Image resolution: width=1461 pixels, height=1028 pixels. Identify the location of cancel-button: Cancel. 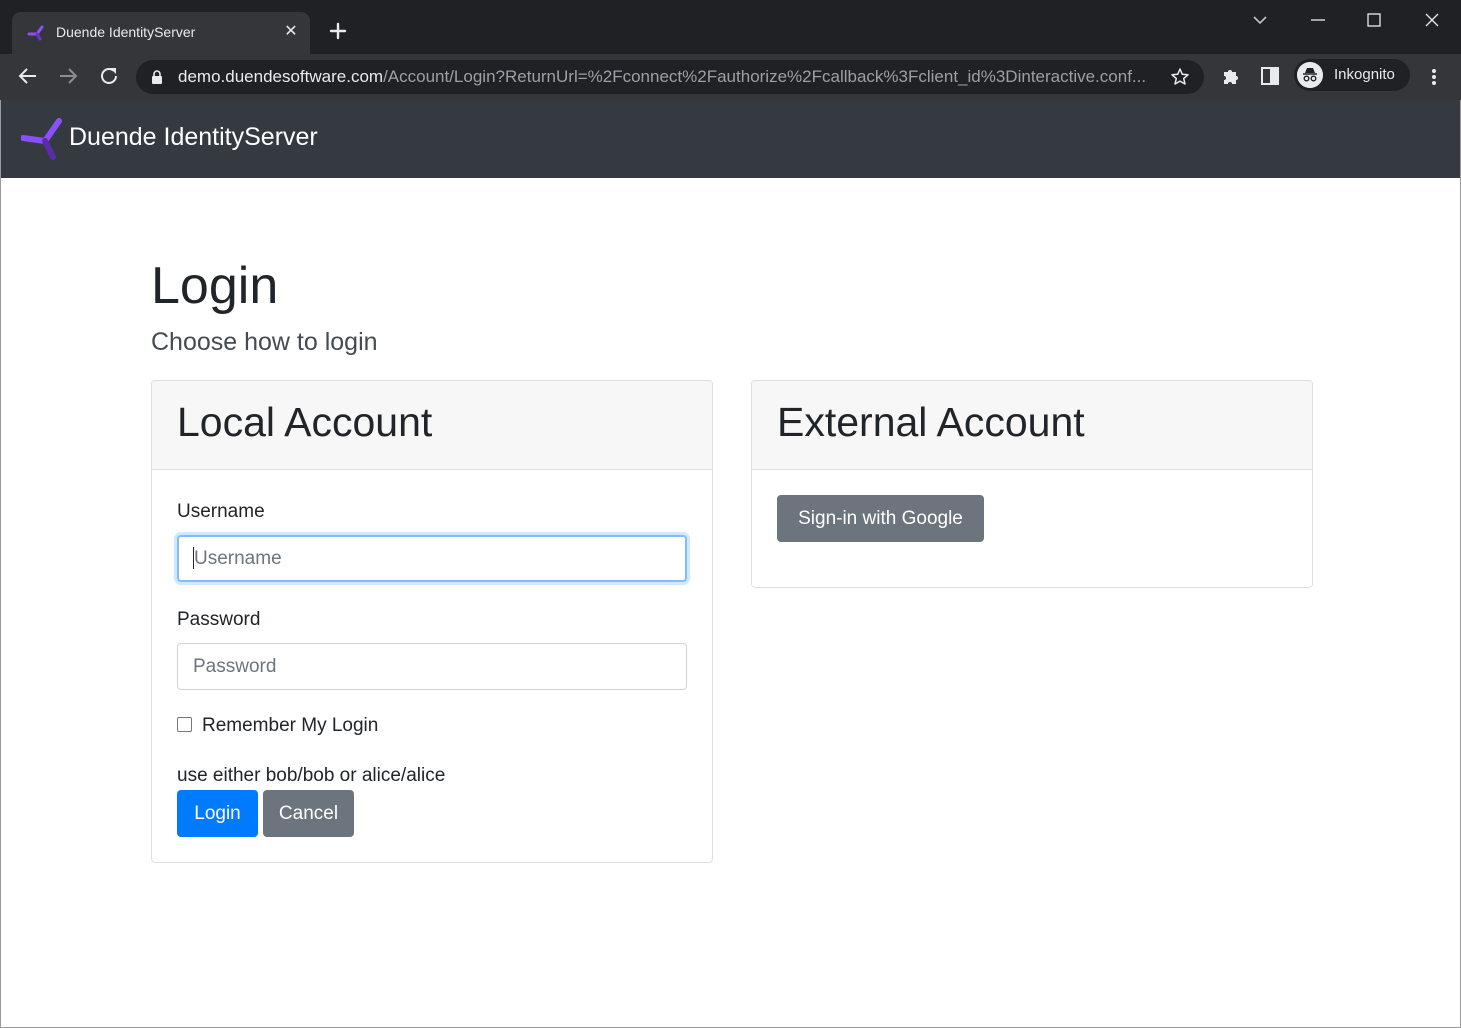
(308, 813).